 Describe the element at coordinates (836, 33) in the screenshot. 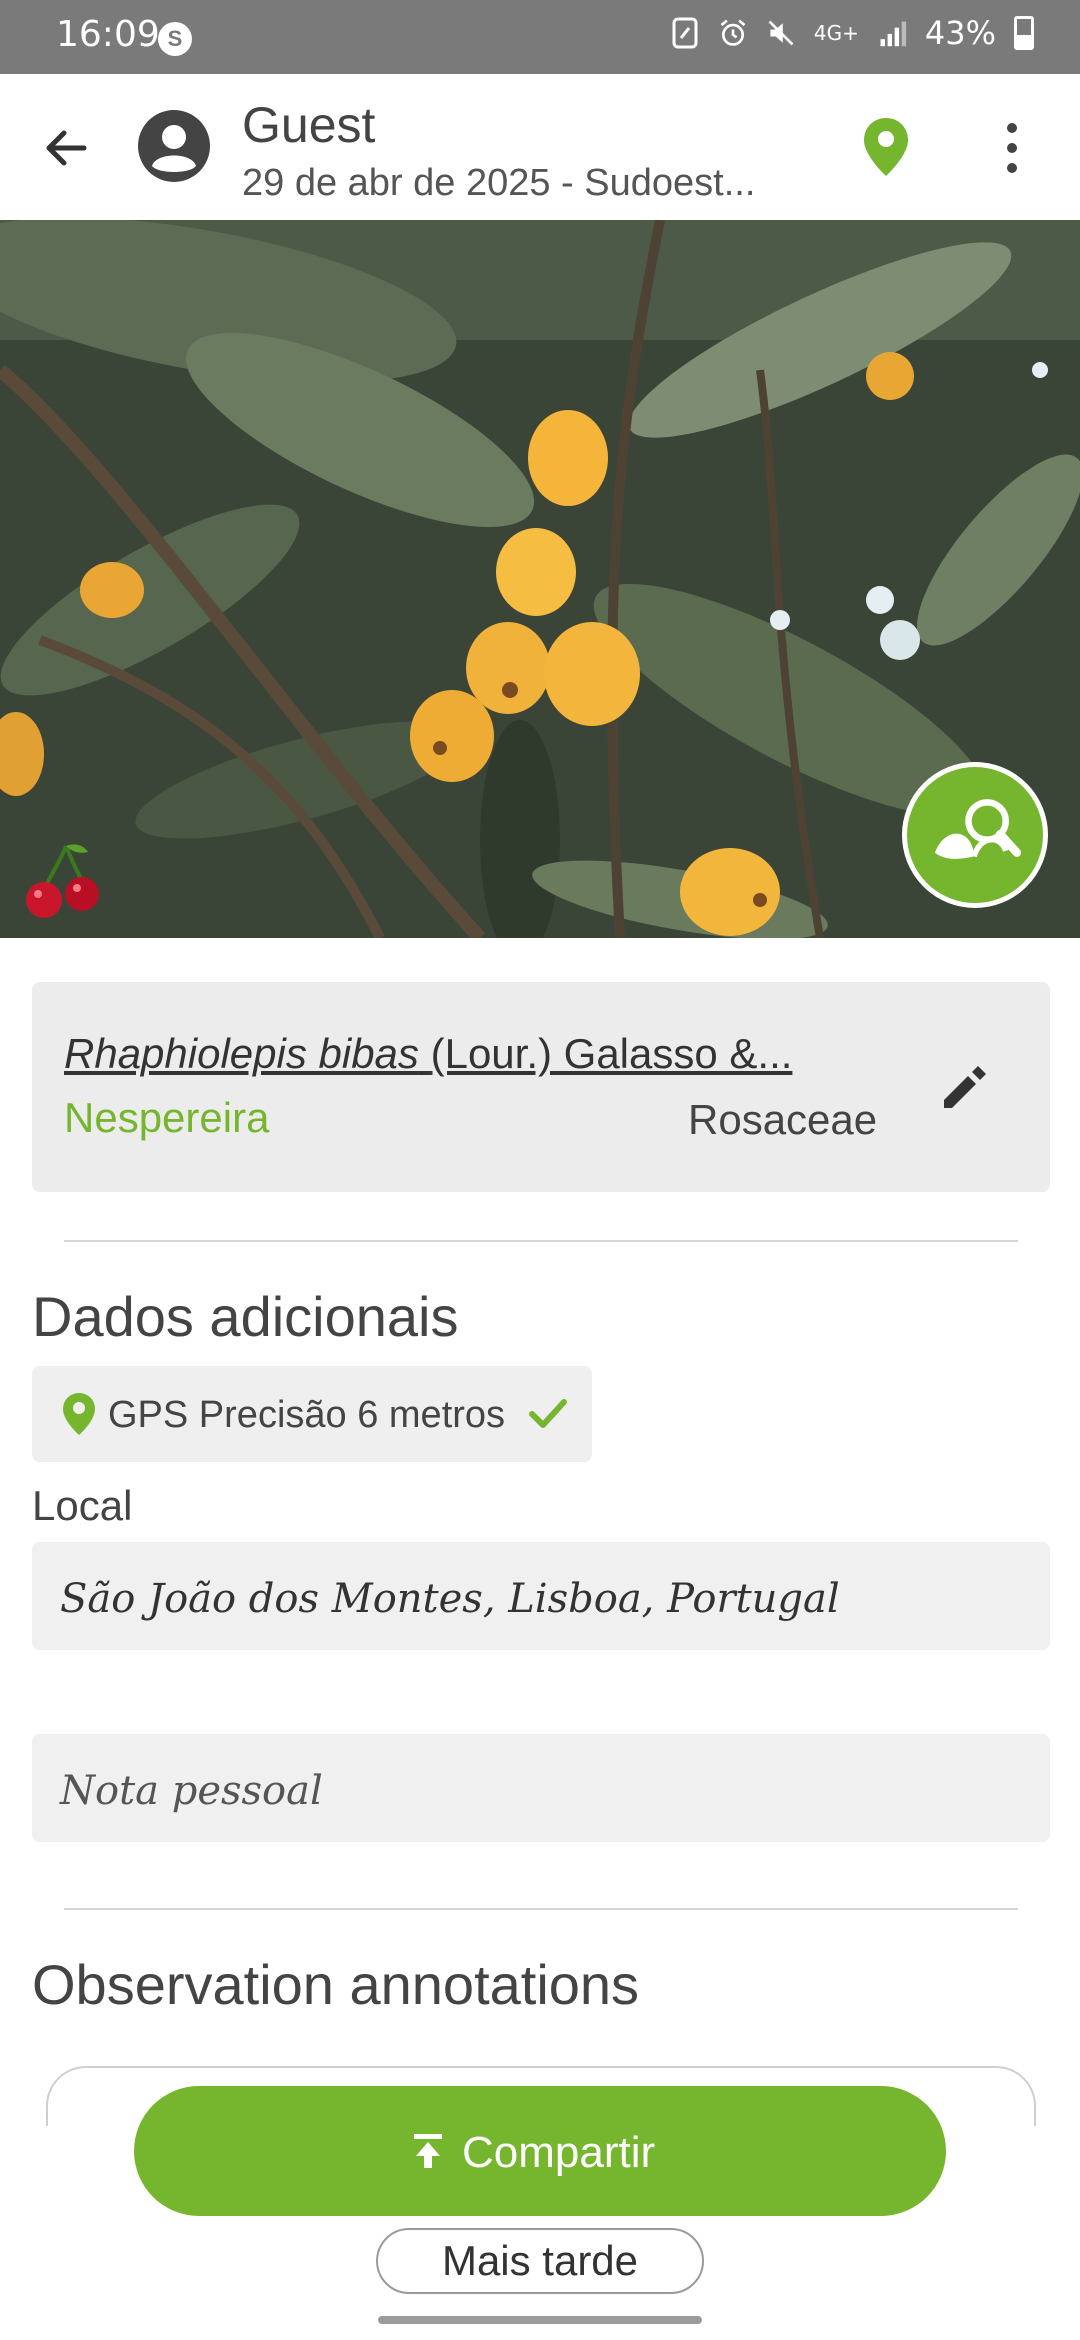

I see `network-type: 4G+` at that location.